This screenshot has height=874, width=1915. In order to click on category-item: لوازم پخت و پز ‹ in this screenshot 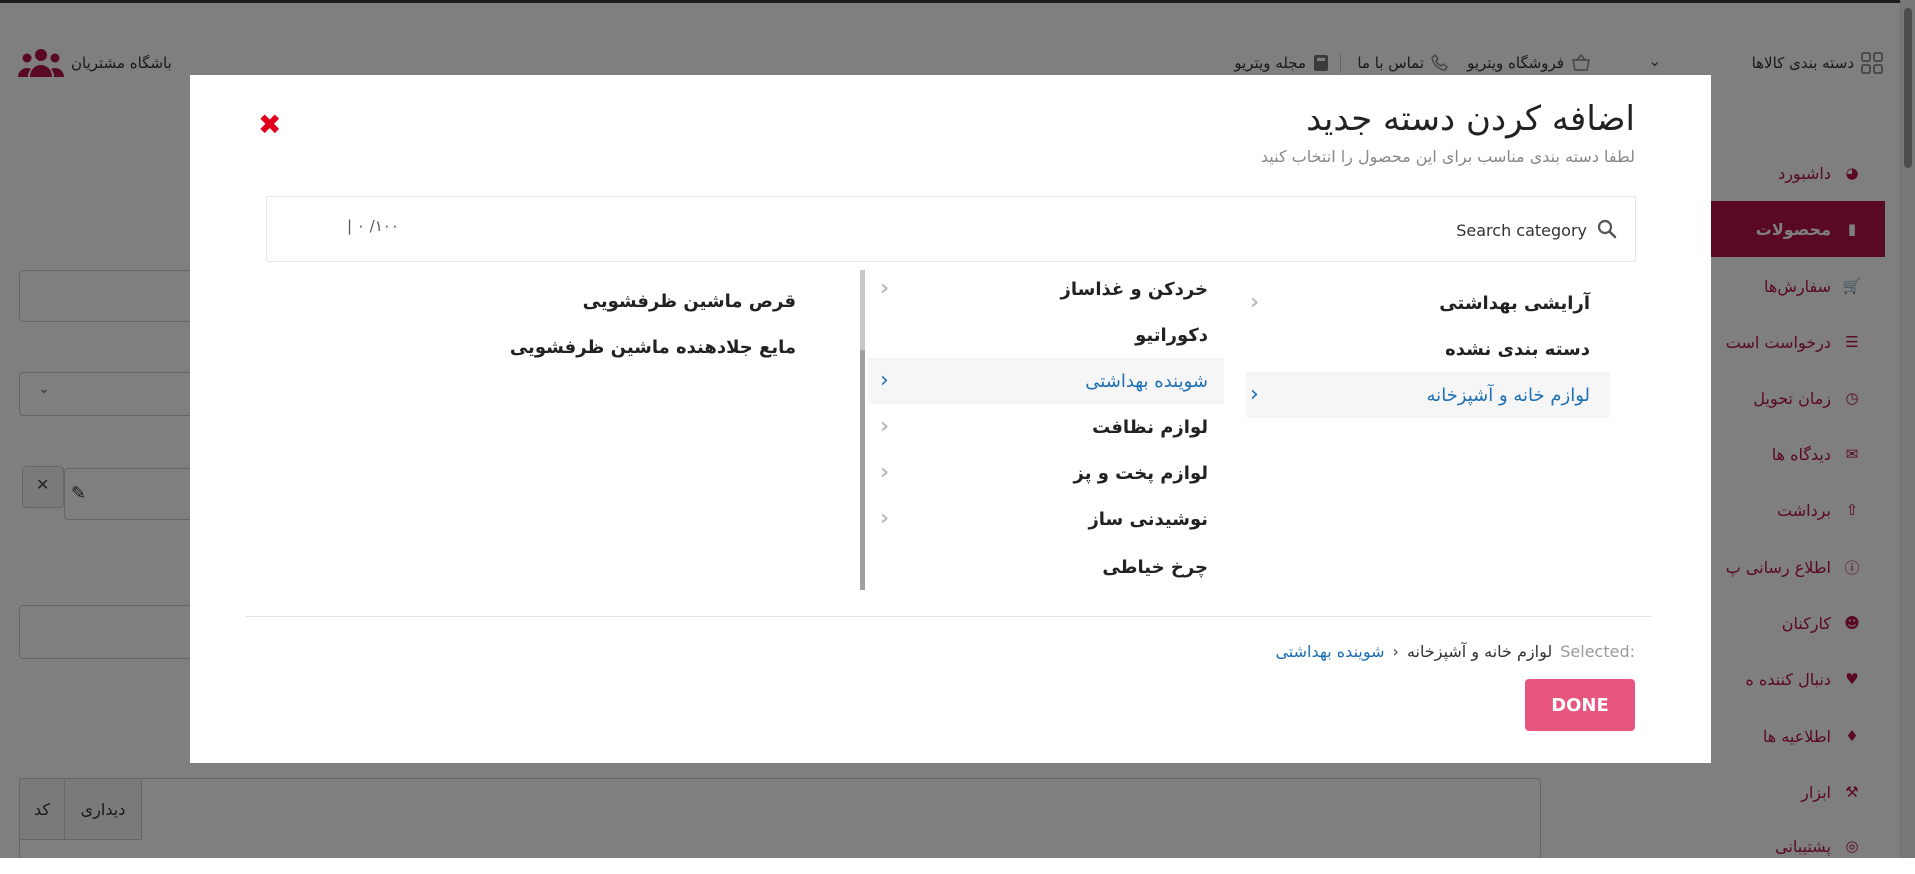, I will do `click(1046, 473)`.